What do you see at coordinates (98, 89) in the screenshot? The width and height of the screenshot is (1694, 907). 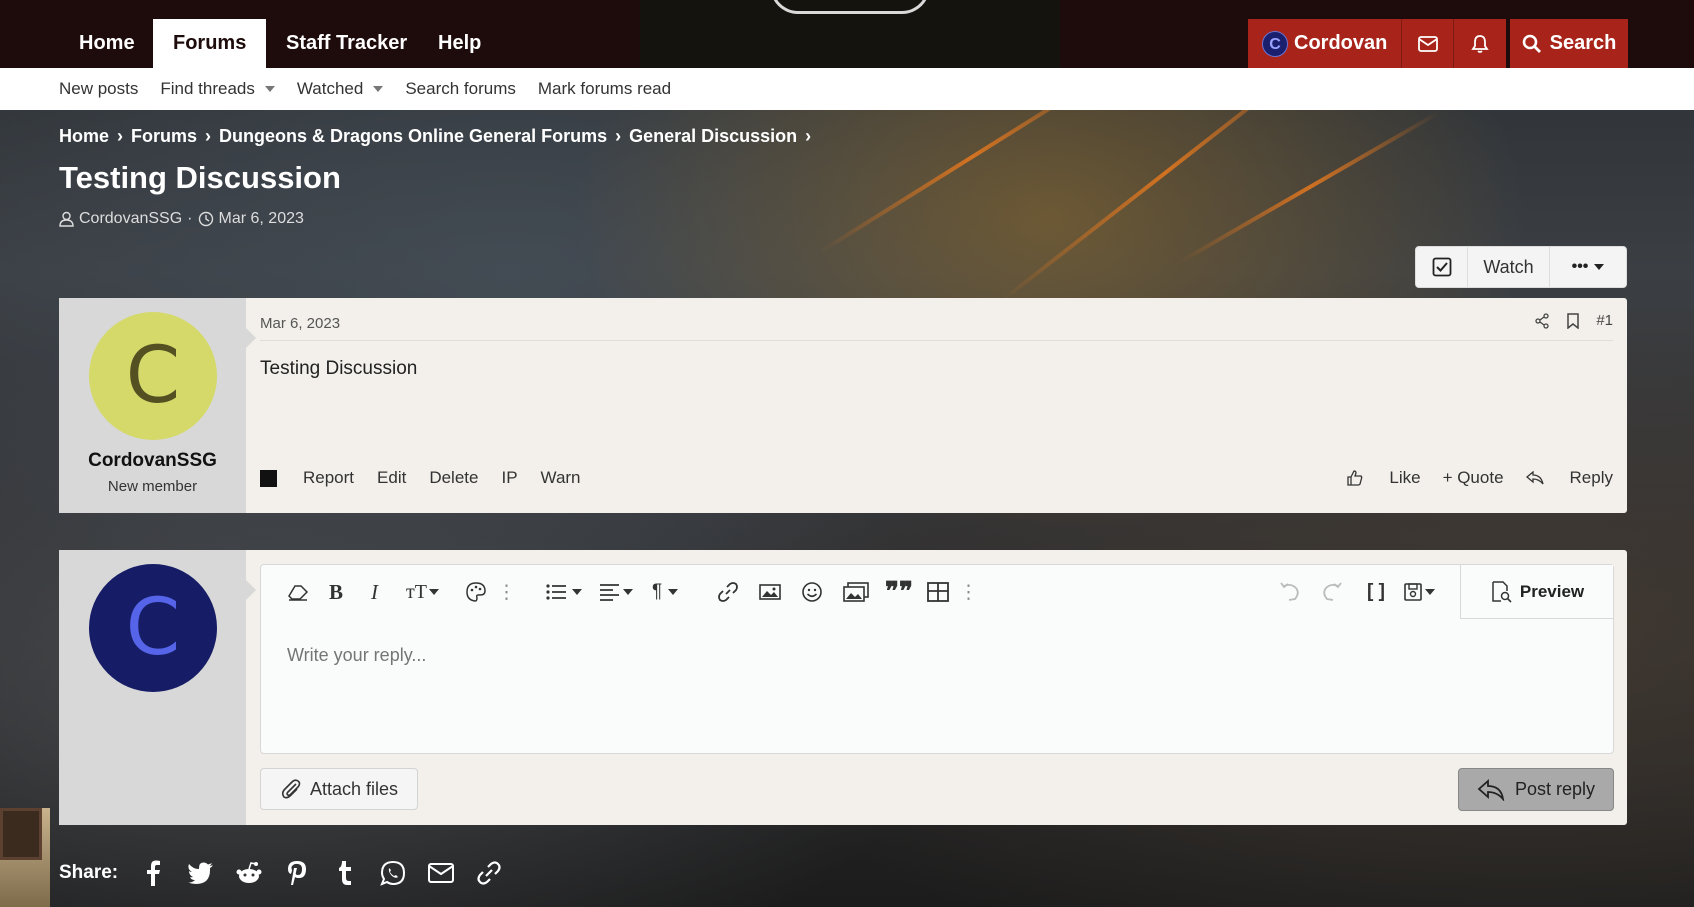 I see `new-posts-link: New posts` at bounding box center [98, 89].